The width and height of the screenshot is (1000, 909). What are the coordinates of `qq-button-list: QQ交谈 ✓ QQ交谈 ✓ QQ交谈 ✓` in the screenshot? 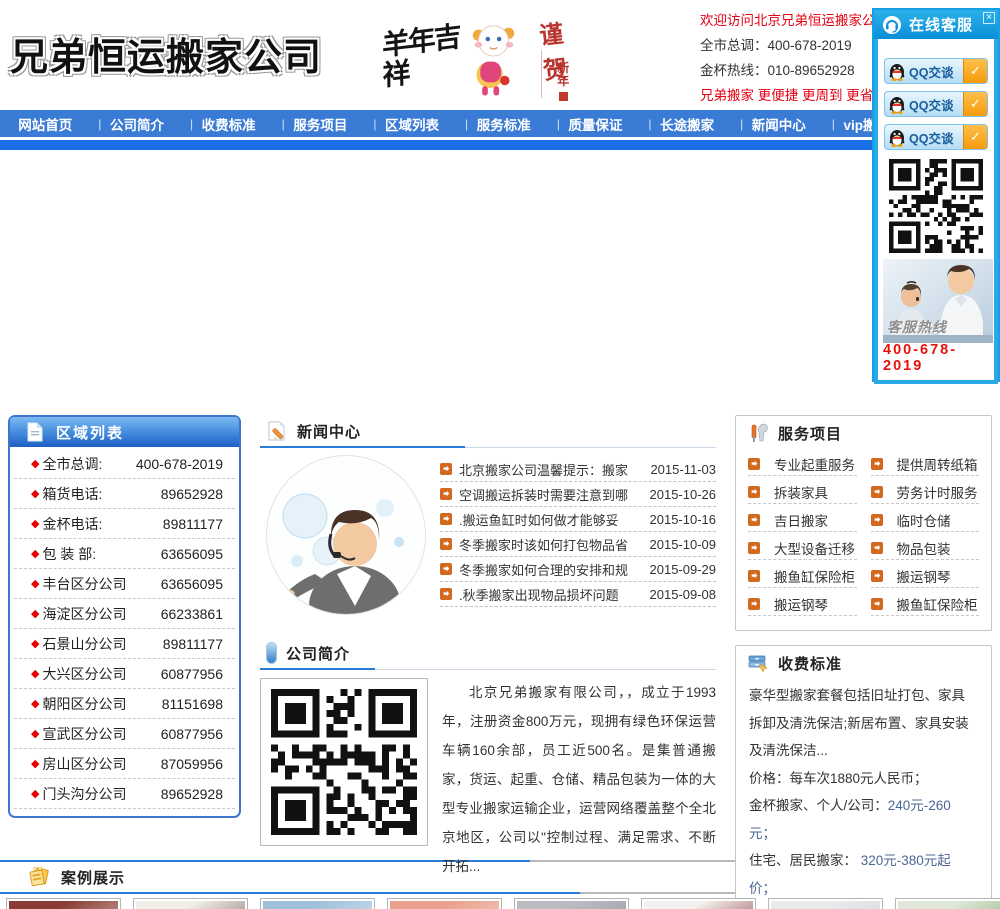 It's located at (936, 104).